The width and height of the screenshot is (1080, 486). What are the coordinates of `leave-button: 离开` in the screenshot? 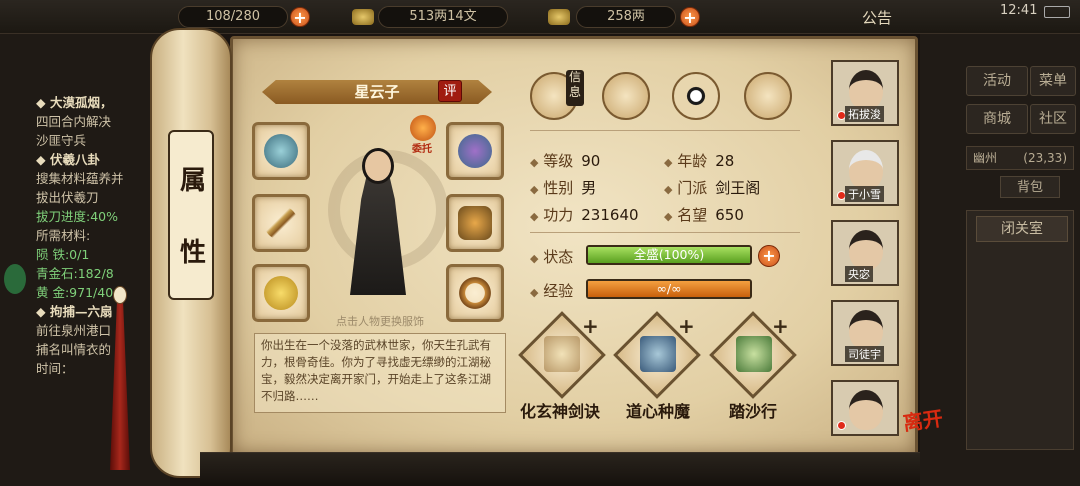 It's located at (928, 428).